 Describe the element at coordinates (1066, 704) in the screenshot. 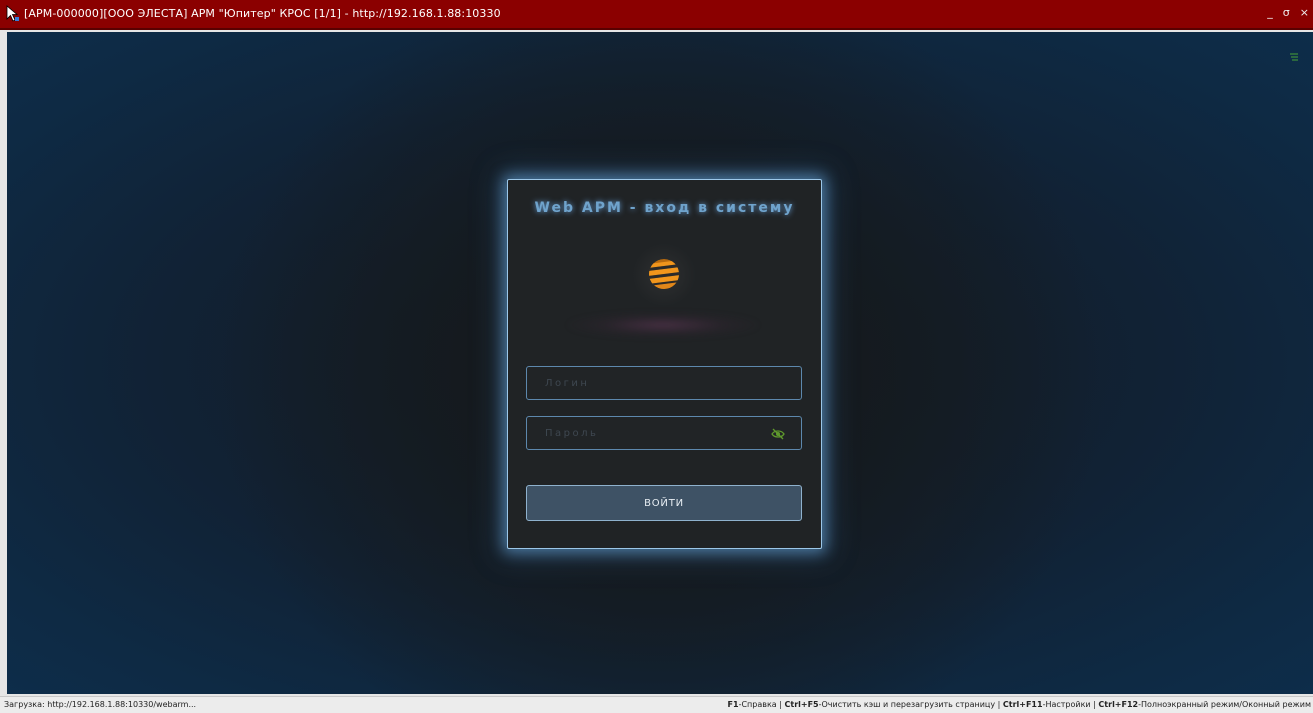

I see `shortcut-label: -Настройки` at that location.